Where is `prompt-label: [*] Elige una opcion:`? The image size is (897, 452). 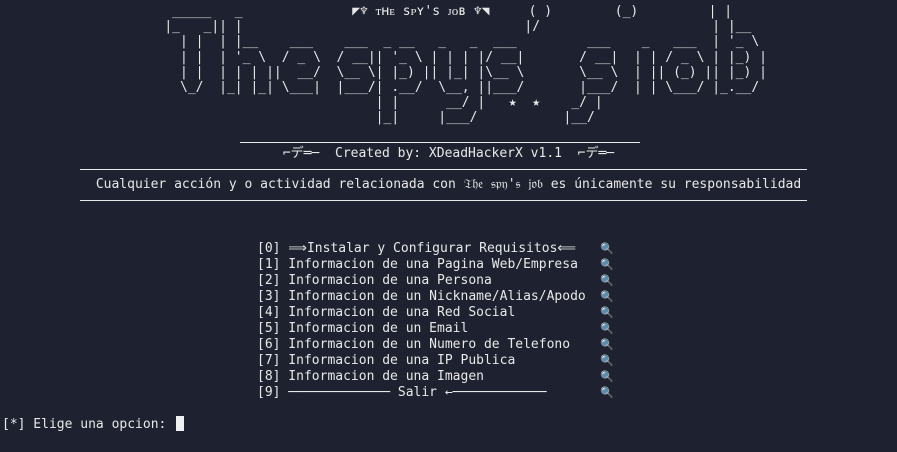
prompt-label: [*] Elige una opcion: is located at coordinates (88, 424).